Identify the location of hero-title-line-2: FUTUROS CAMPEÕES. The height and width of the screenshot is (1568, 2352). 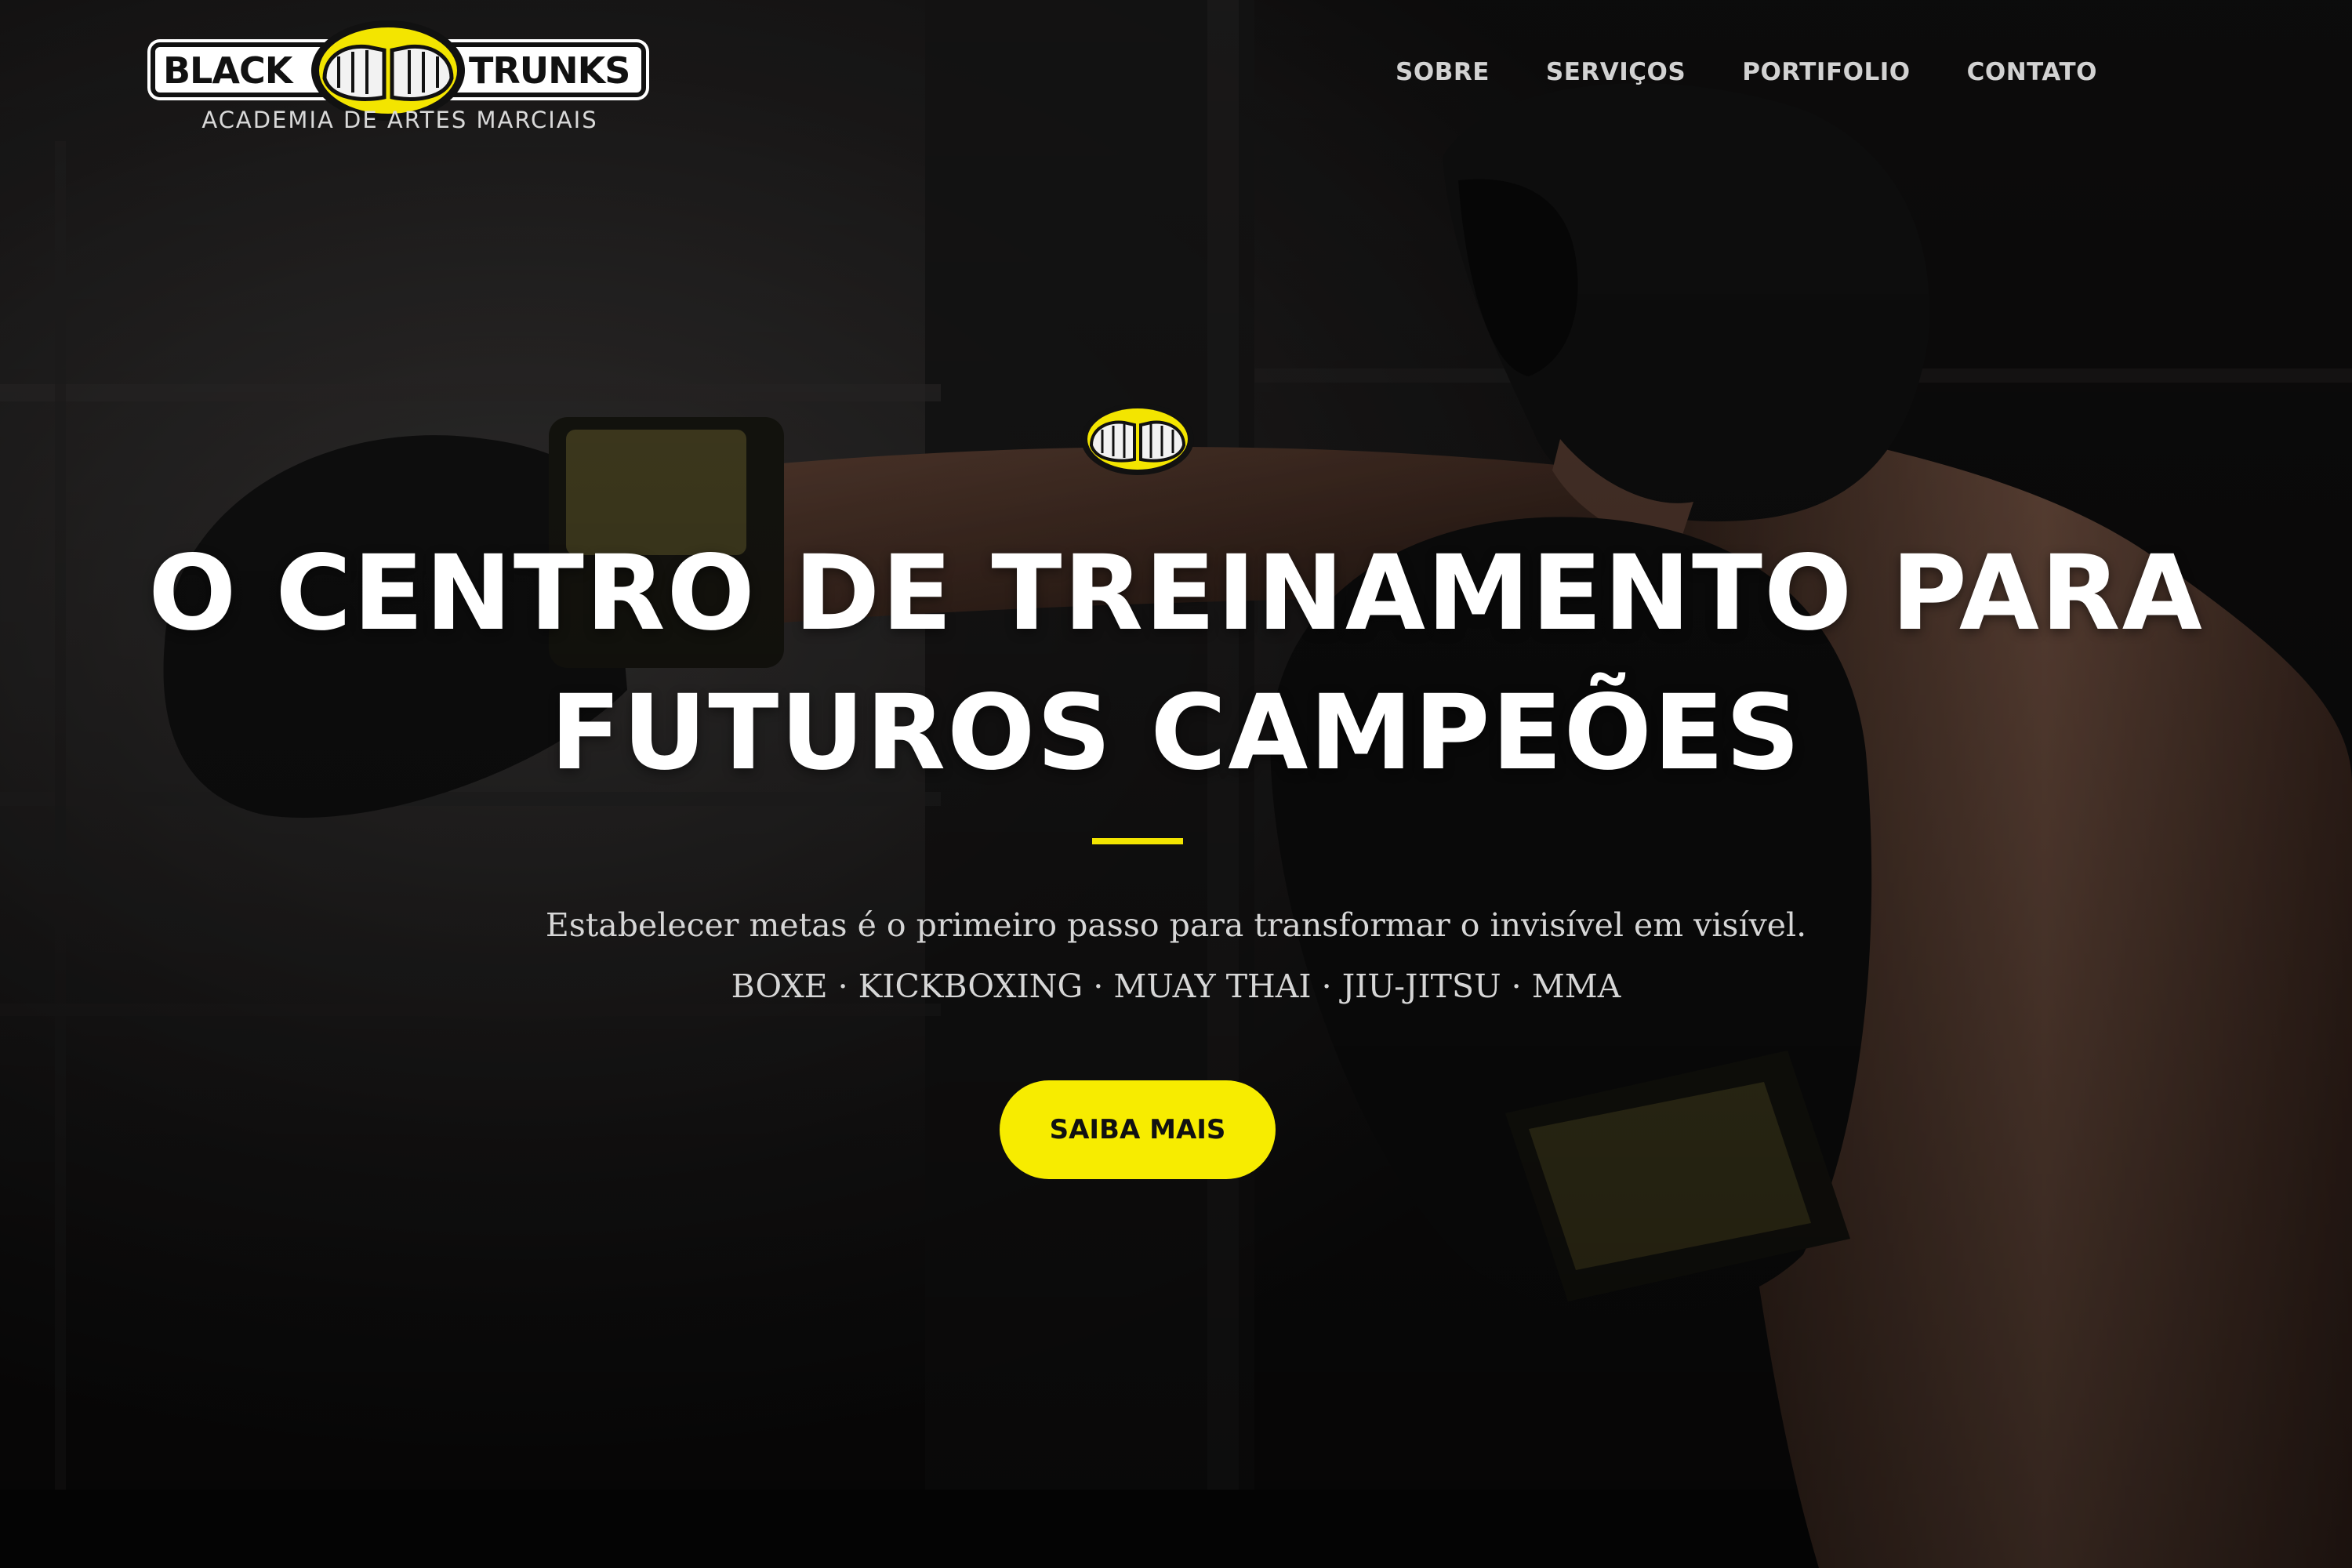
(1176, 733).